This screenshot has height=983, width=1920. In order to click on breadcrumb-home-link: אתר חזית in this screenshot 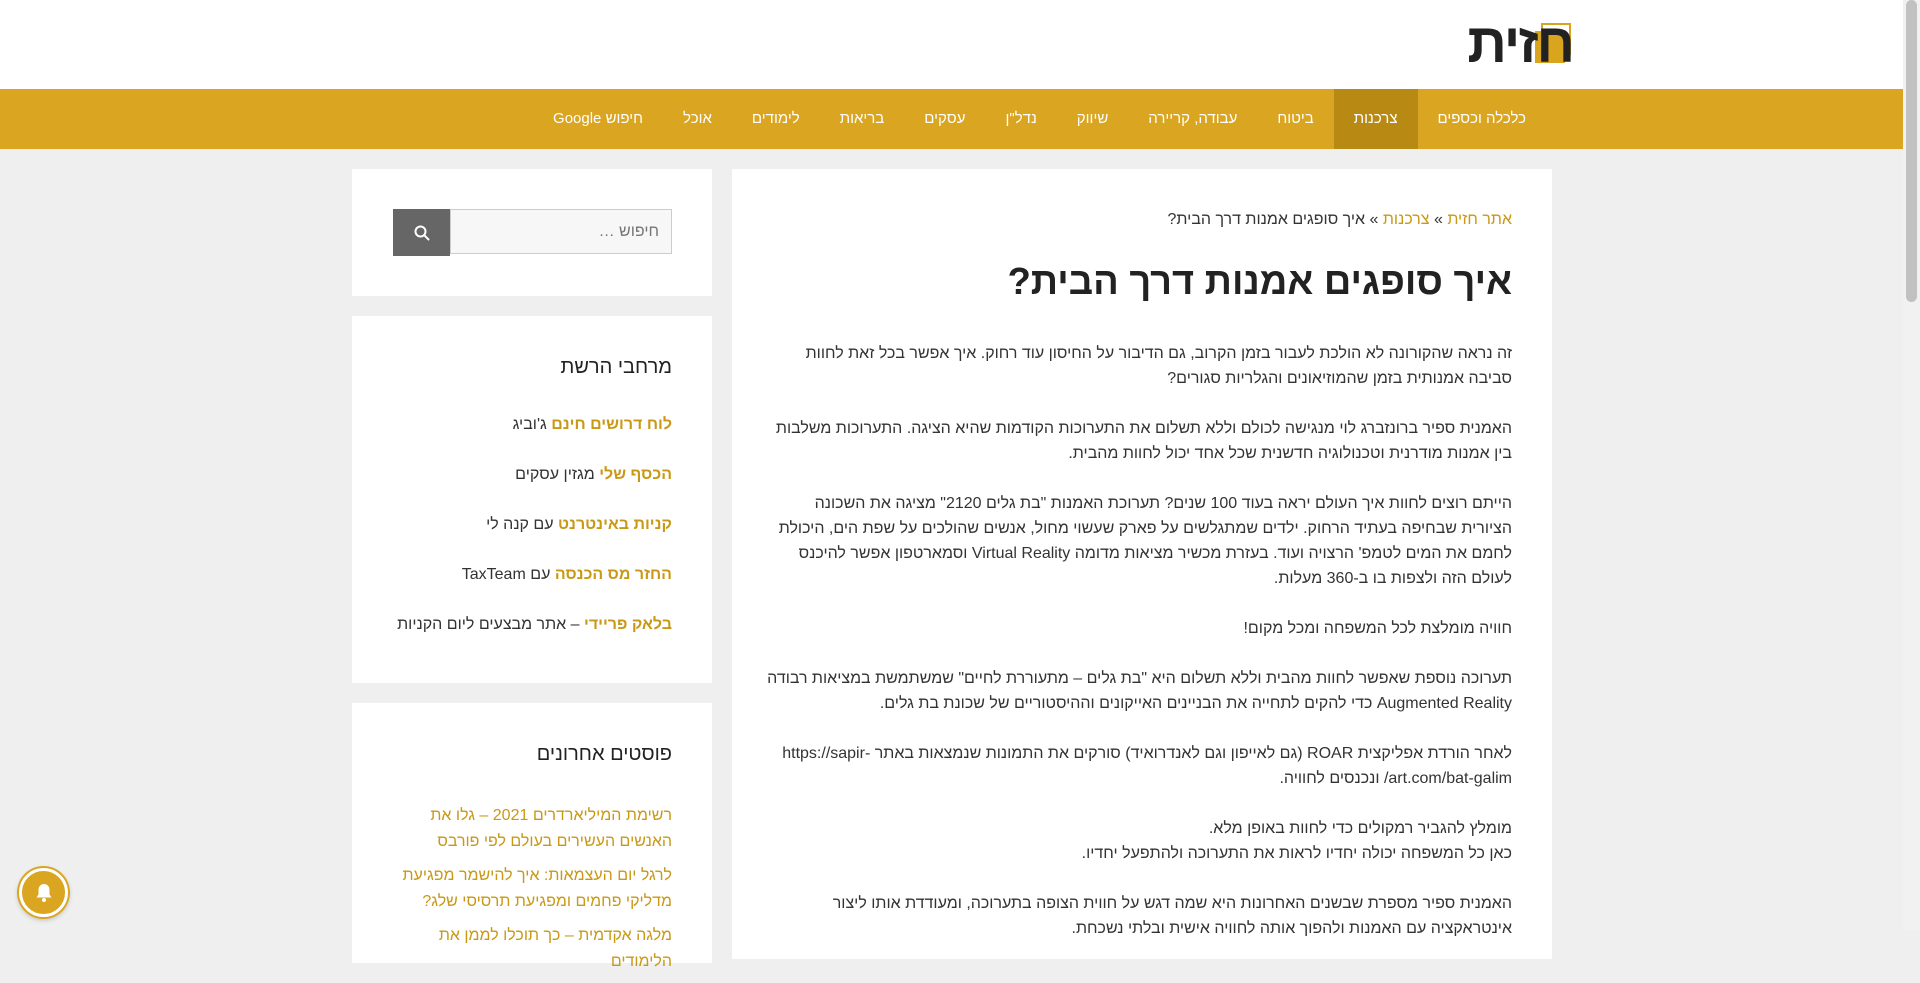, I will do `click(1479, 219)`.